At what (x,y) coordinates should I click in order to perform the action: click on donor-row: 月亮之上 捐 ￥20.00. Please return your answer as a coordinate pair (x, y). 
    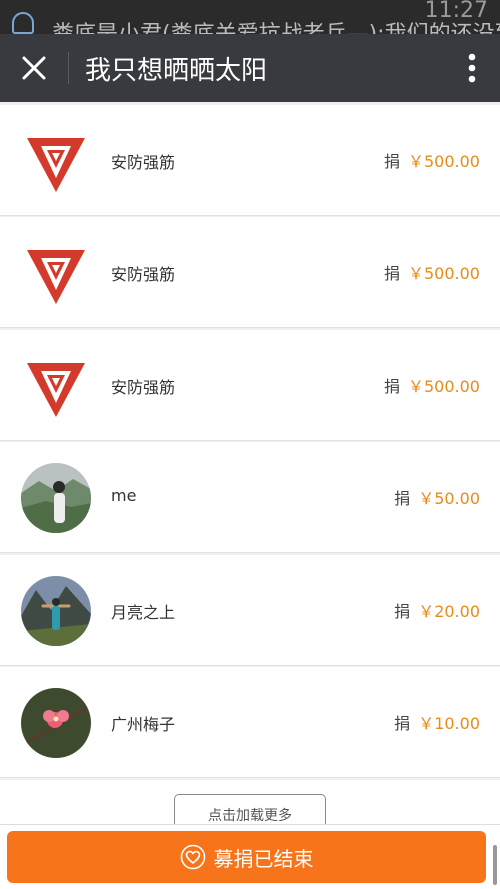
    Looking at the image, I should click on (250, 610).